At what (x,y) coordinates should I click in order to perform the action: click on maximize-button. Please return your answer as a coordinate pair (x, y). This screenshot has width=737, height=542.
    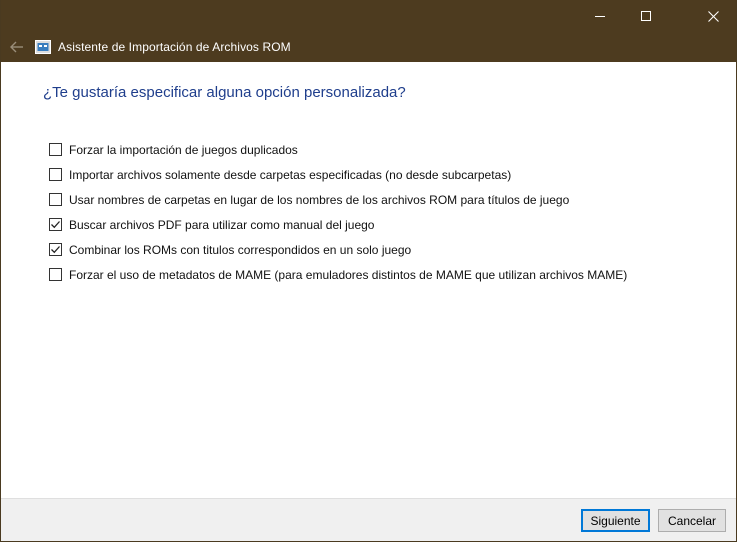
    Looking at the image, I should click on (646, 16).